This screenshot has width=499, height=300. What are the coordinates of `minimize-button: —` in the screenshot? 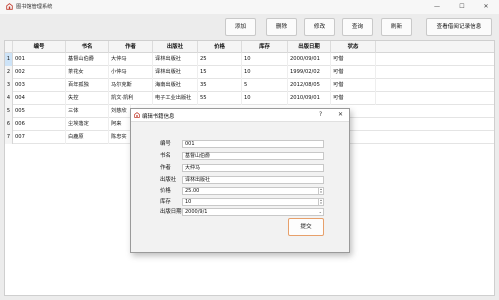 It's located at (437, 6).